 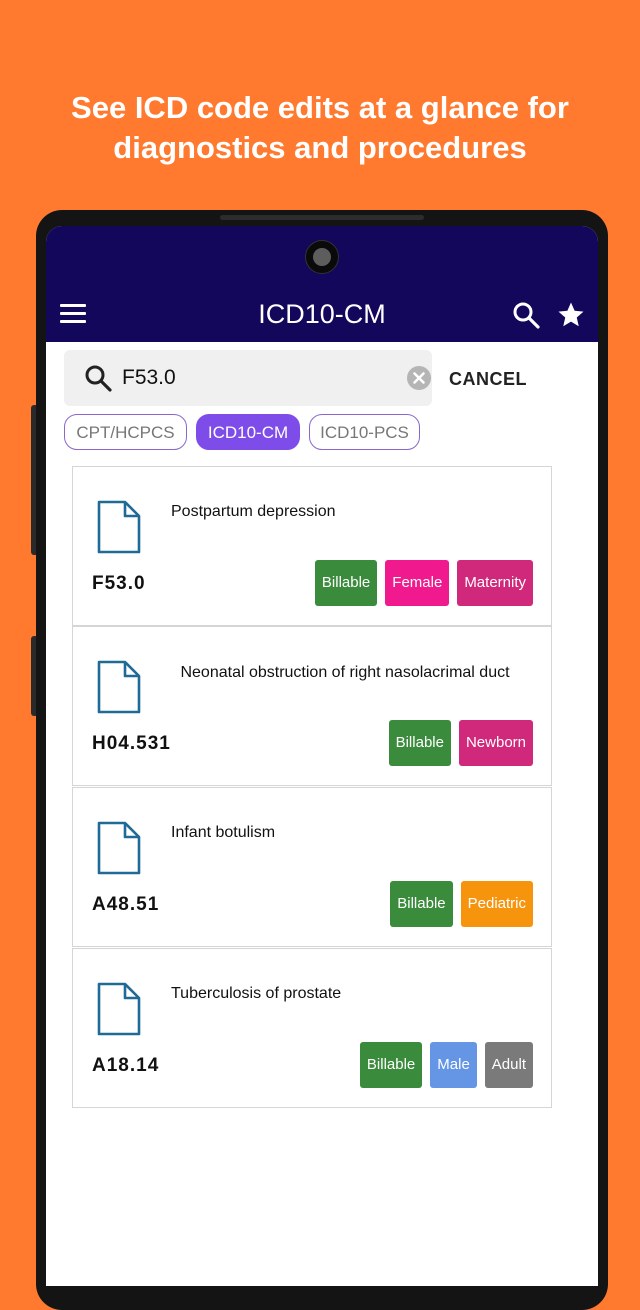 I want to click on tag-newborn: Newborn, so click(x=495, y=743).